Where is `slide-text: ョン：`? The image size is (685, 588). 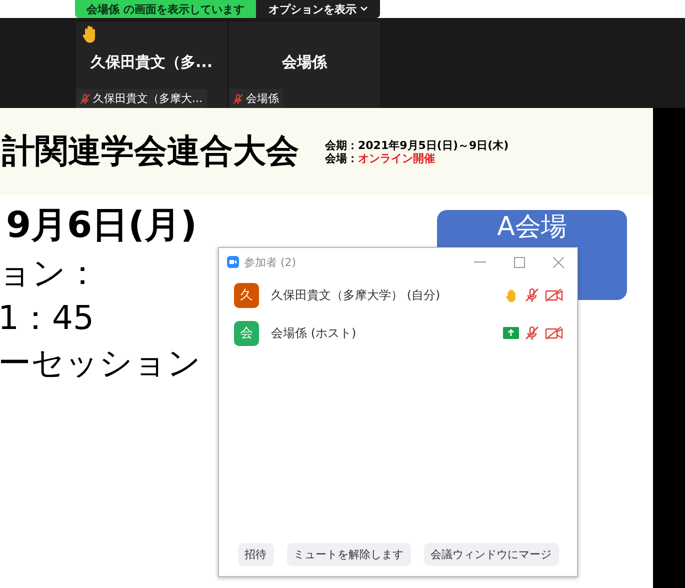
slide-text: ョン： is located at coordinates (50, 273).